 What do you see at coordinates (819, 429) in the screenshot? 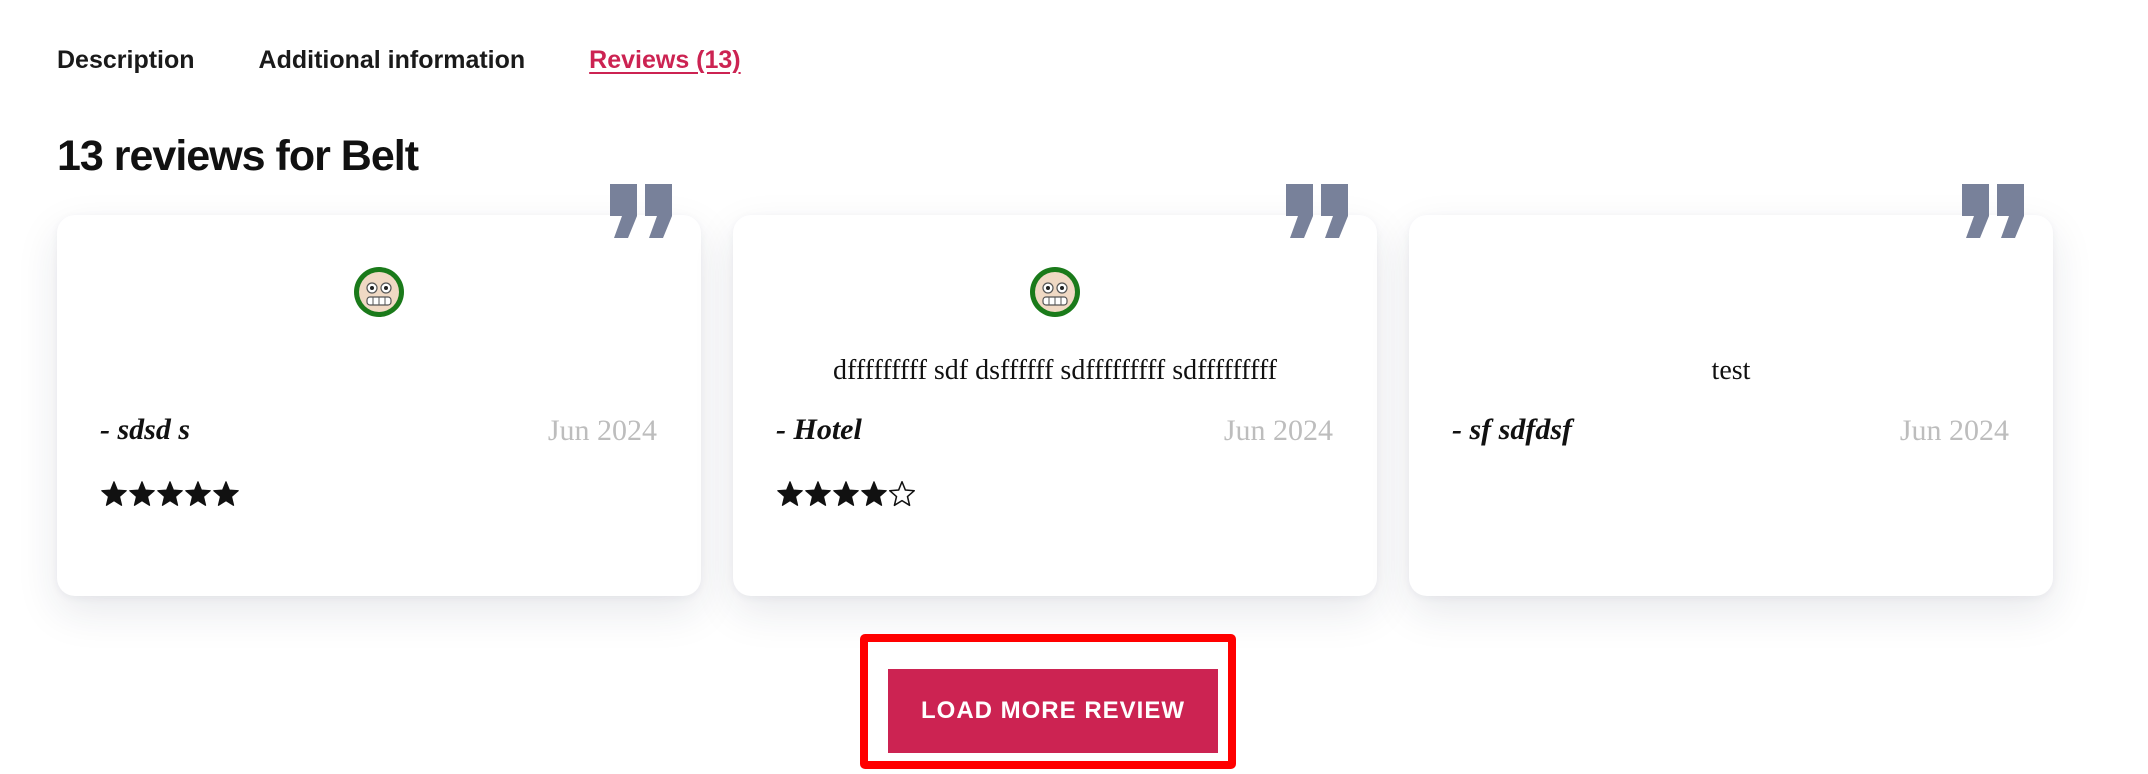
I see `review-author: - Hotel` at bounding box center [819, 429].